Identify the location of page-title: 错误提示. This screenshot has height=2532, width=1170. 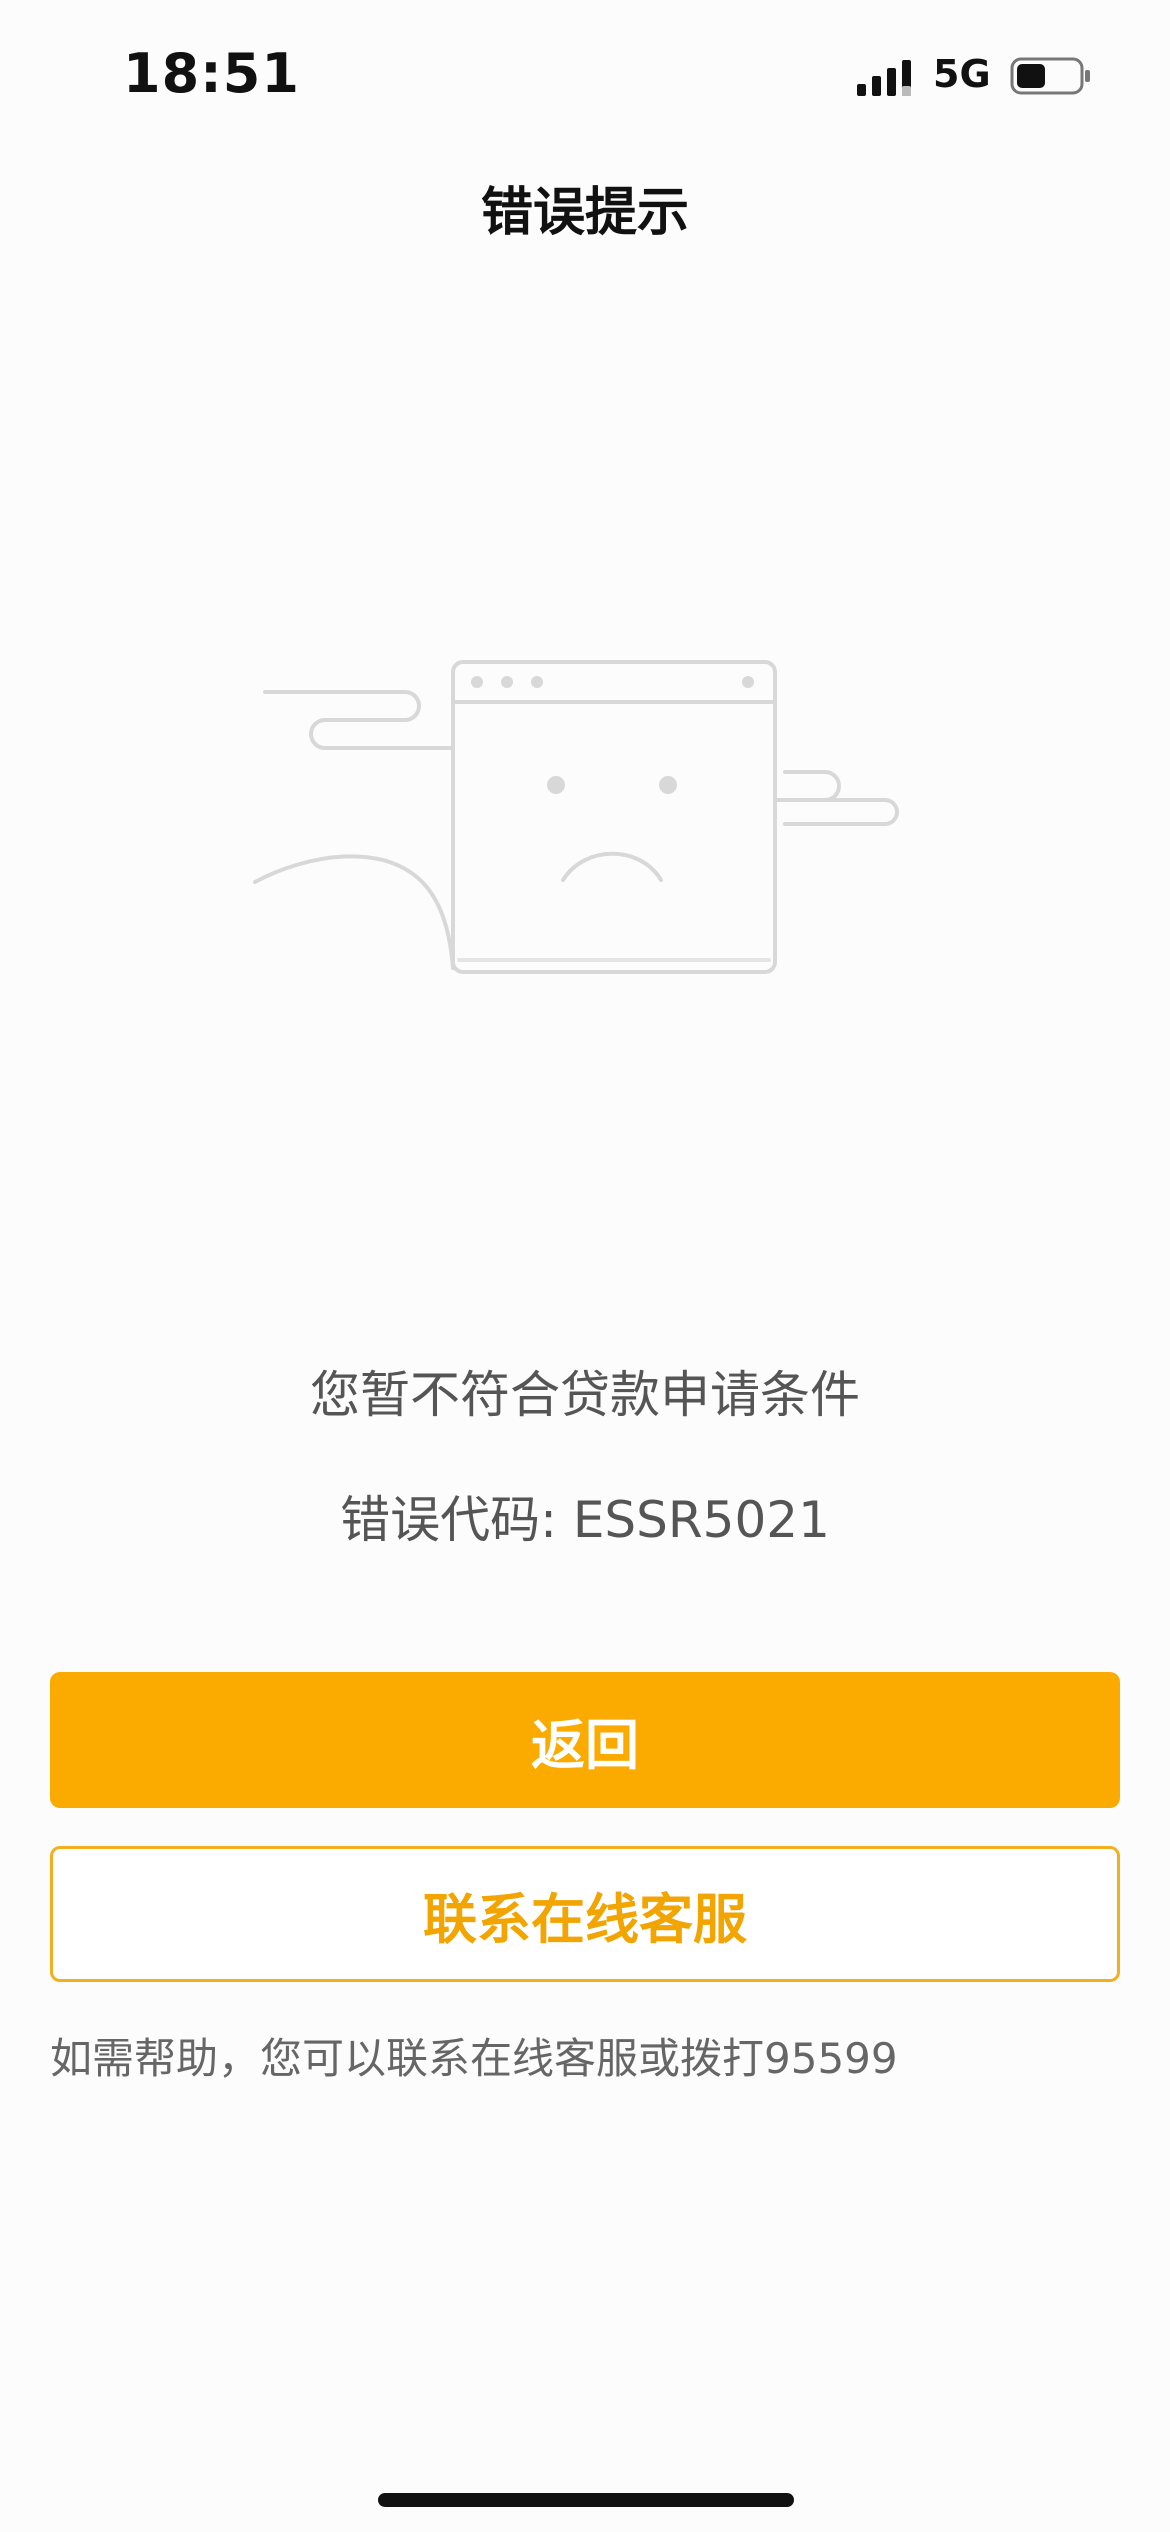
(584, 213).